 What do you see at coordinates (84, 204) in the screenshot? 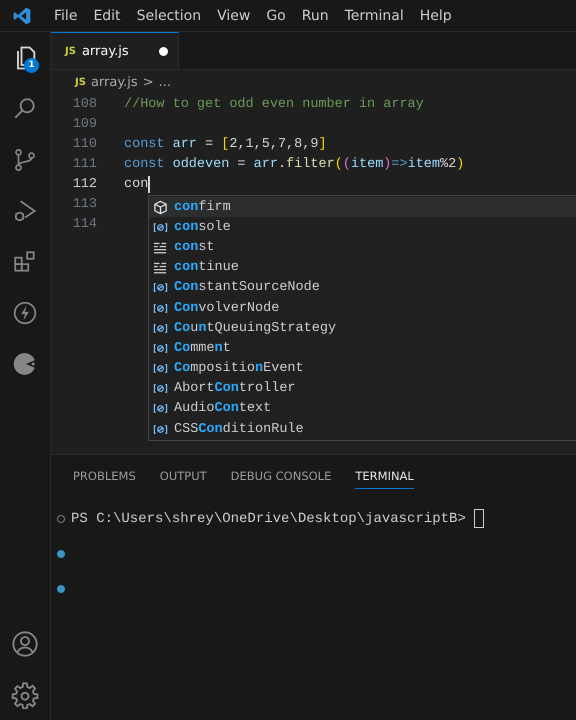
I see `line-number: 113` at bounding box center [84, 204].